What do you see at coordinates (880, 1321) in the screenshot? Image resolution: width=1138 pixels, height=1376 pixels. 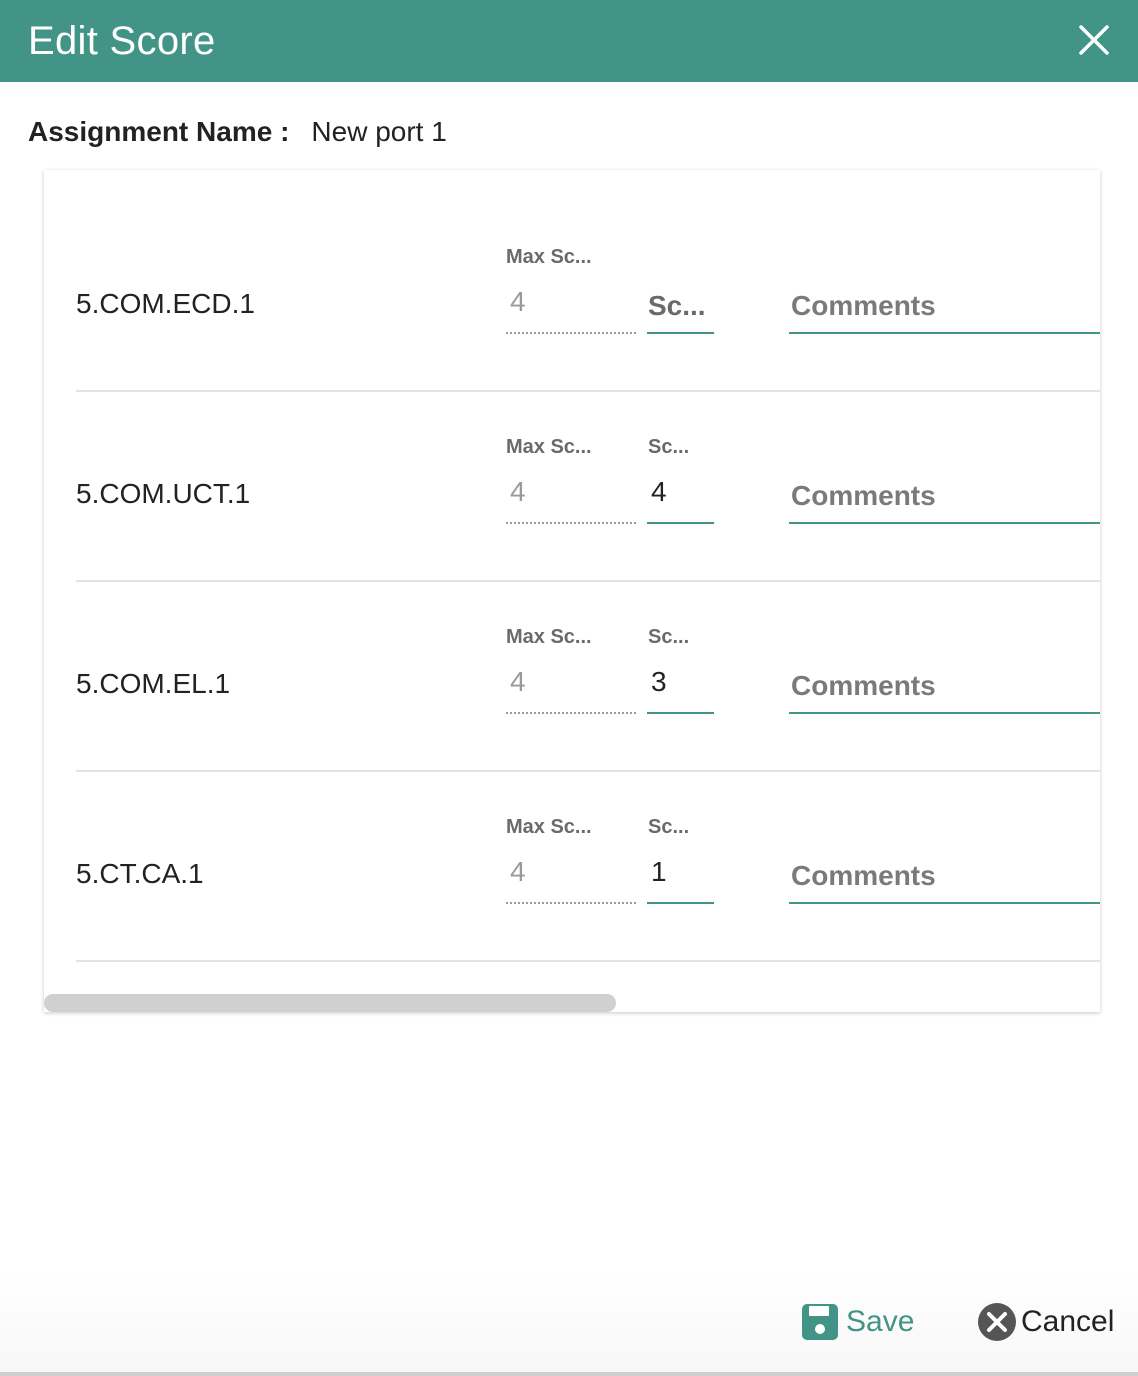 I see `save-label: Save` at bounding box center [880, 1321].